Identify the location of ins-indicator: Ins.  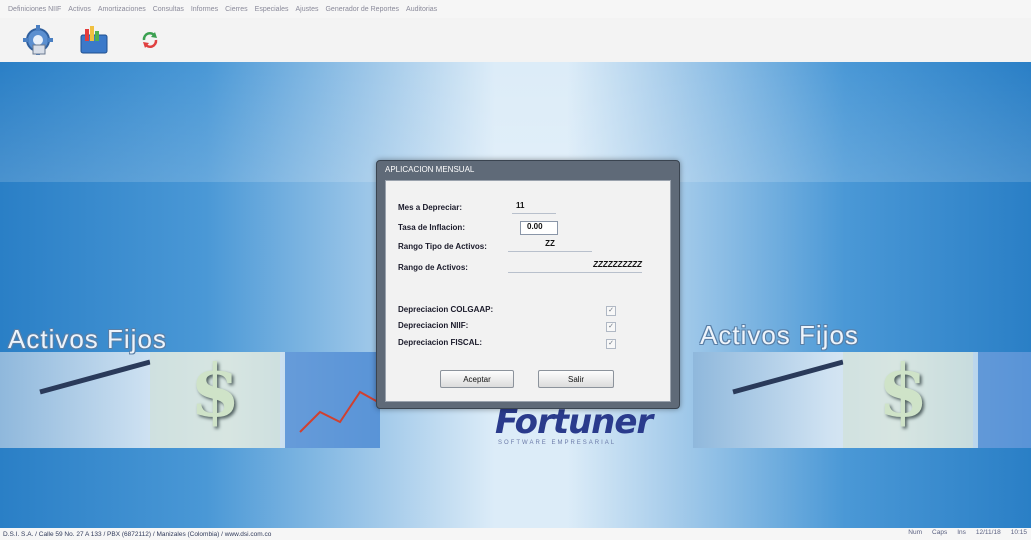
(961, 532).